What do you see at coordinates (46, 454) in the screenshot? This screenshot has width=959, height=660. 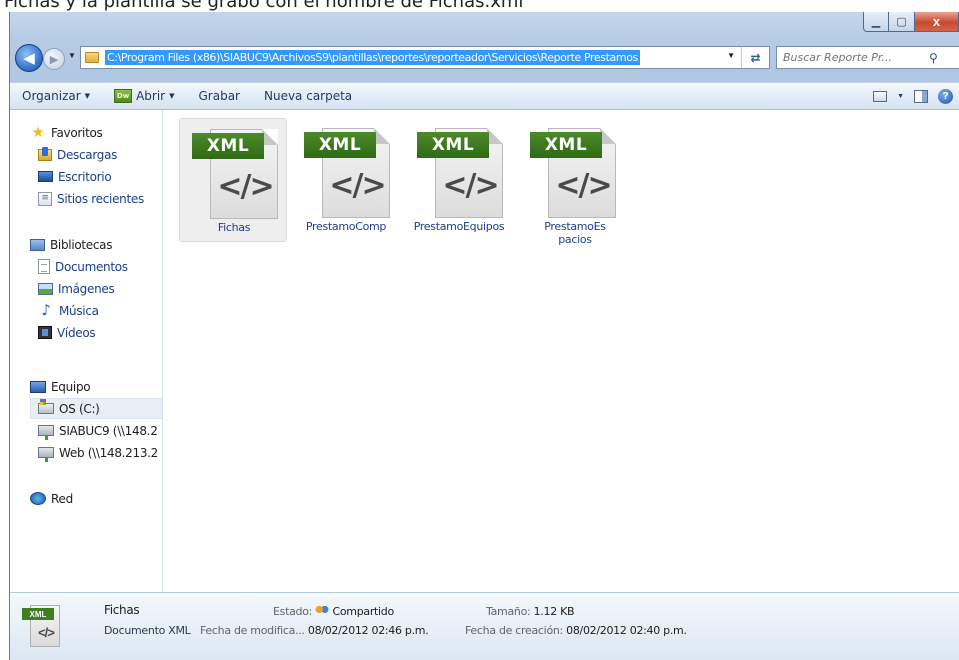 I see `network-drive-icon` at bounding box center [46, 454].